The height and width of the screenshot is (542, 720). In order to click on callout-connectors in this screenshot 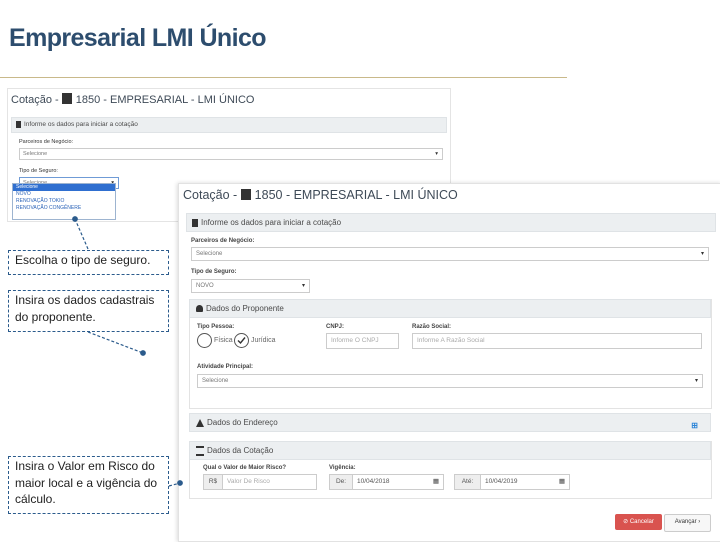, I will do `click(127, 351)`.